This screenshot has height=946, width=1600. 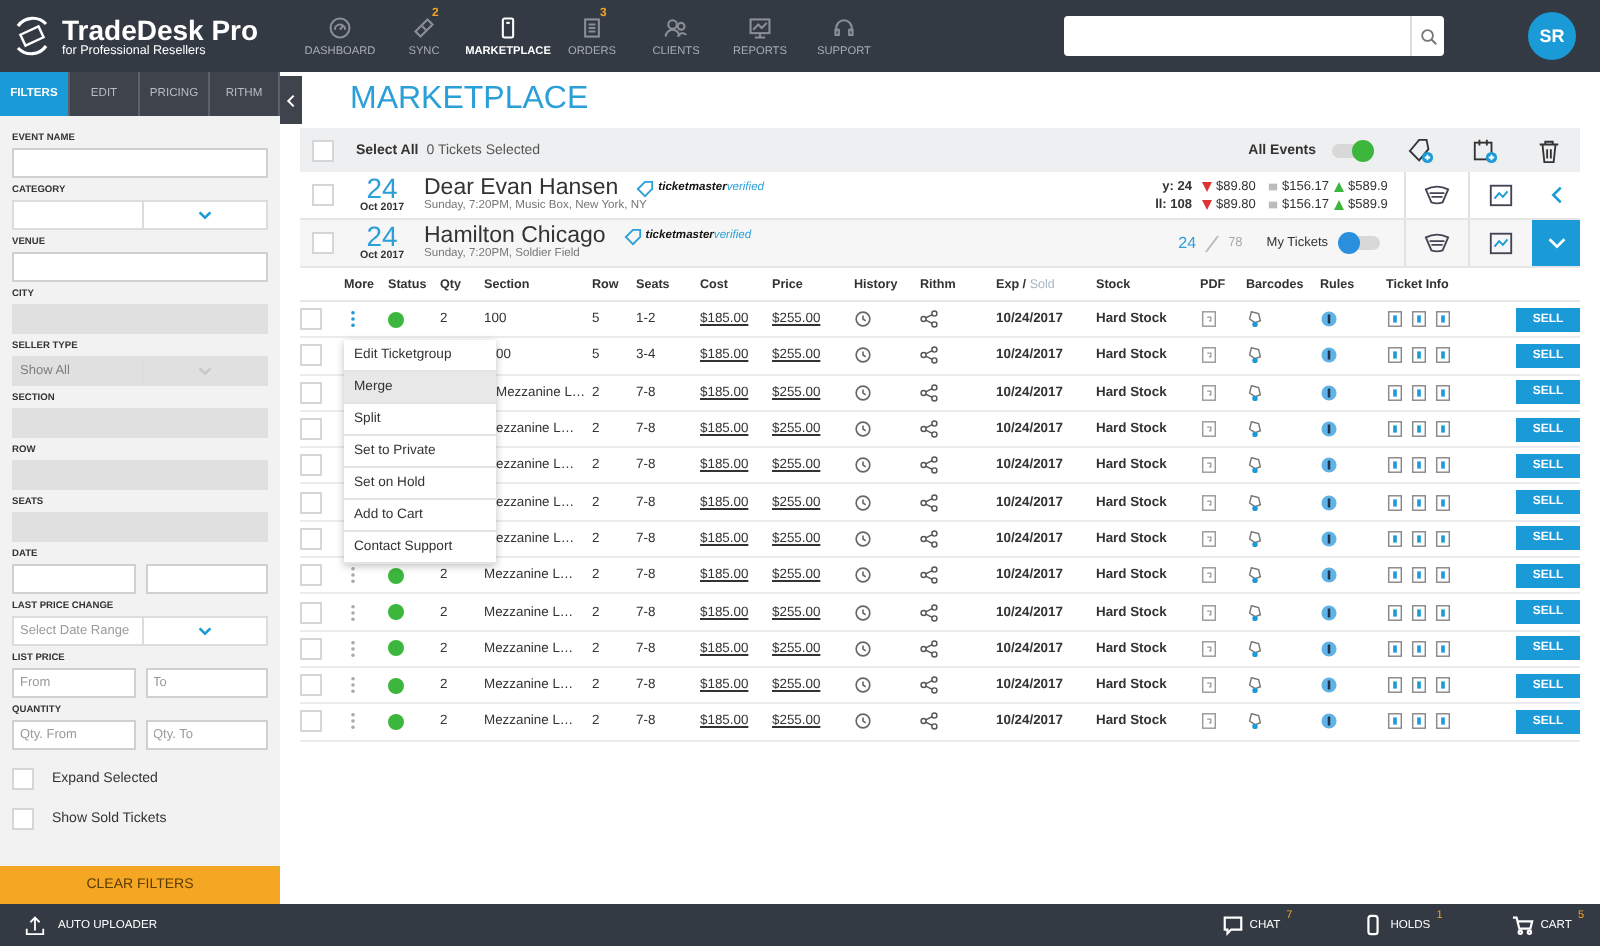 I want to click on ticket-count: 24, so click(x=1187, y=243).